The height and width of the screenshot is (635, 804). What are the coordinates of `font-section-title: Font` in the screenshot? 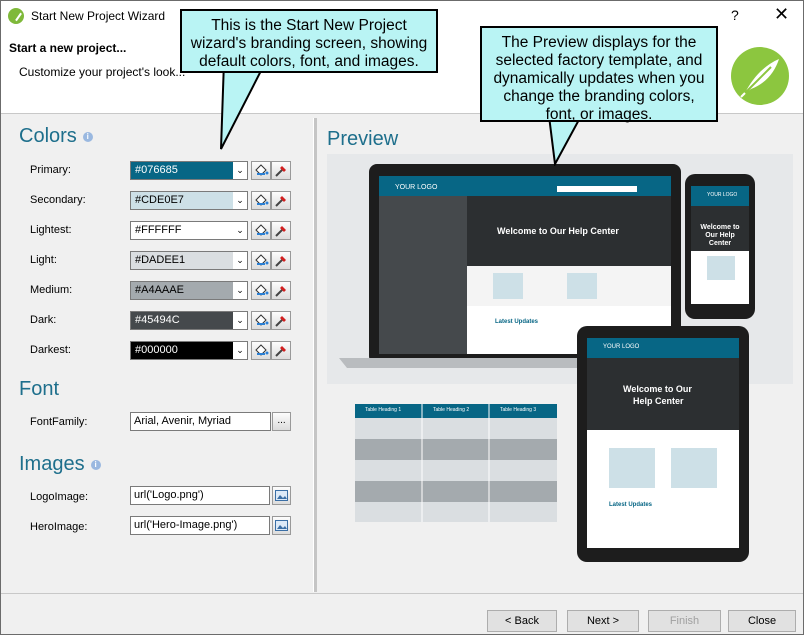 It's located at (39, 389).